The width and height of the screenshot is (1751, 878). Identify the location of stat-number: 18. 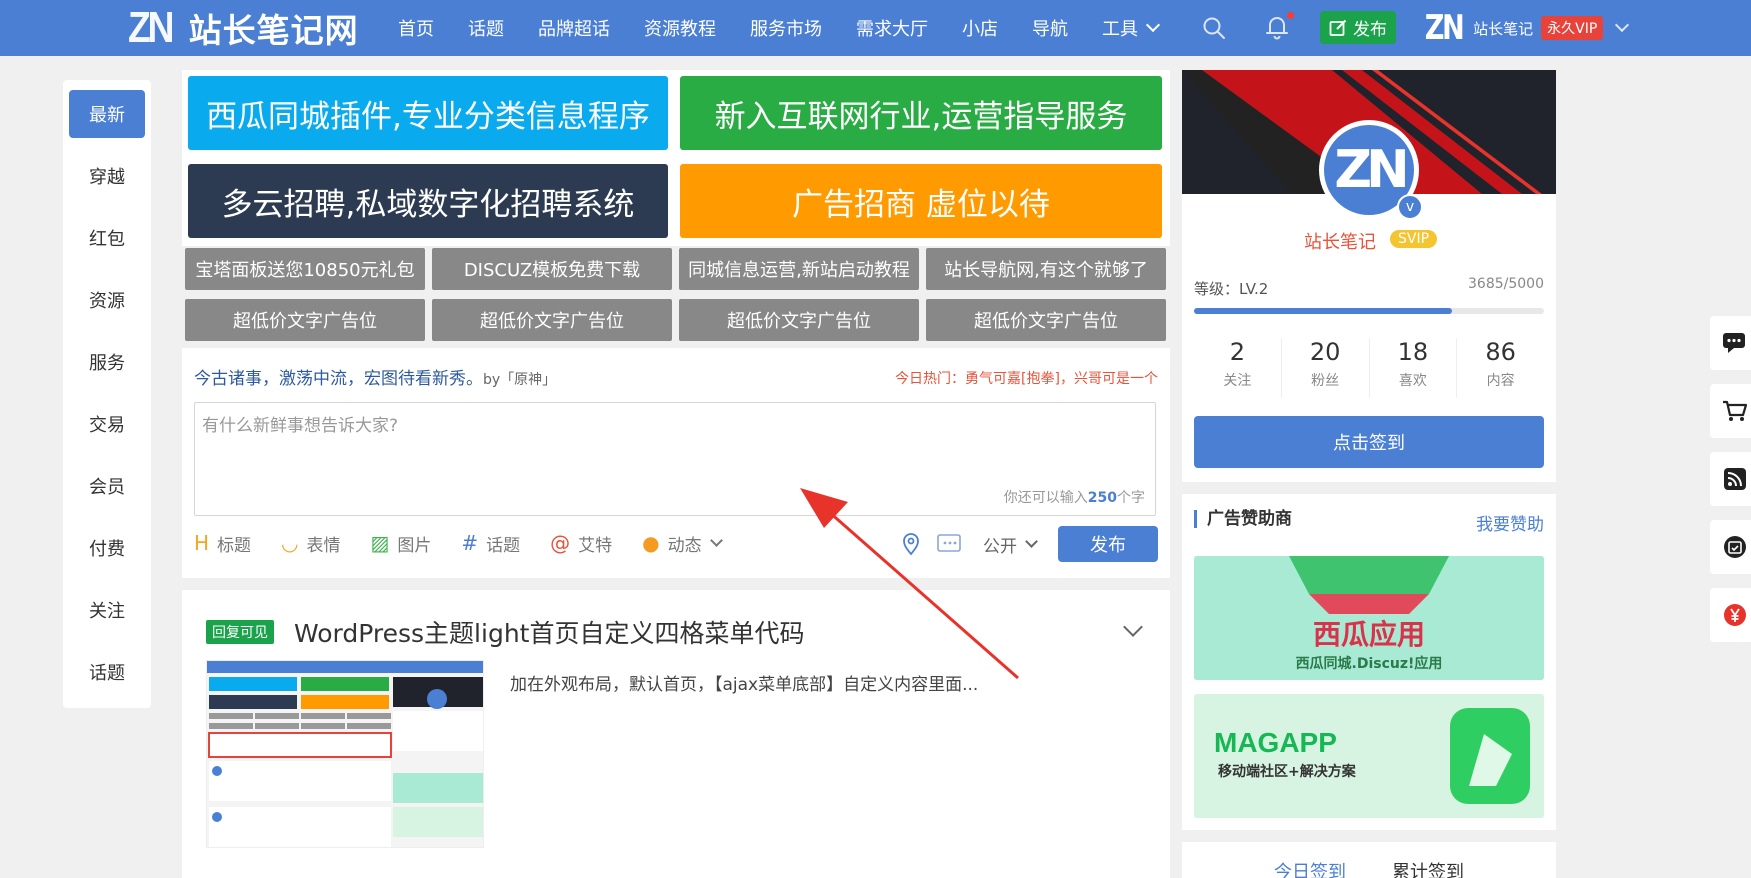
(1413, 352).